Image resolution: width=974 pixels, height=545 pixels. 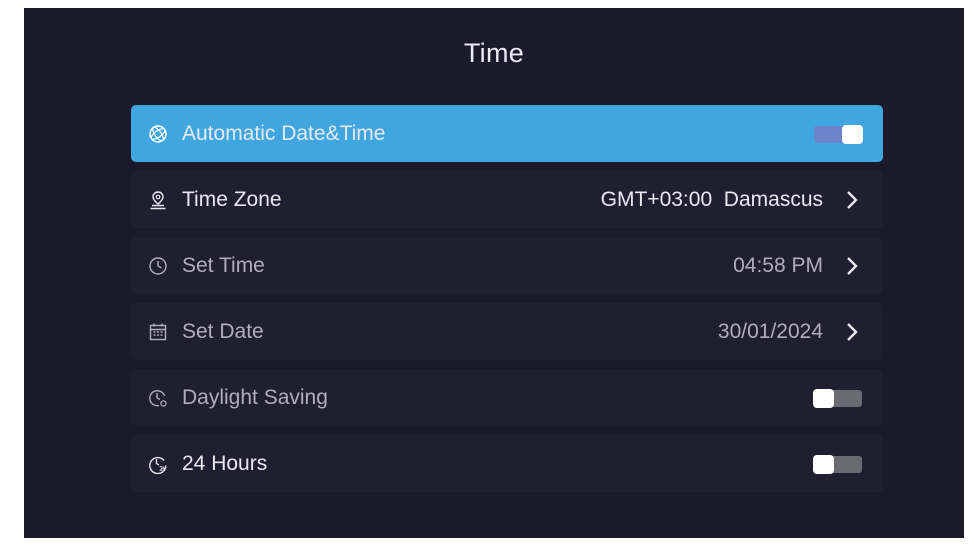 I want to click on setting-set-time: Set Time 04:58 PM, so click(x=507, y=265).